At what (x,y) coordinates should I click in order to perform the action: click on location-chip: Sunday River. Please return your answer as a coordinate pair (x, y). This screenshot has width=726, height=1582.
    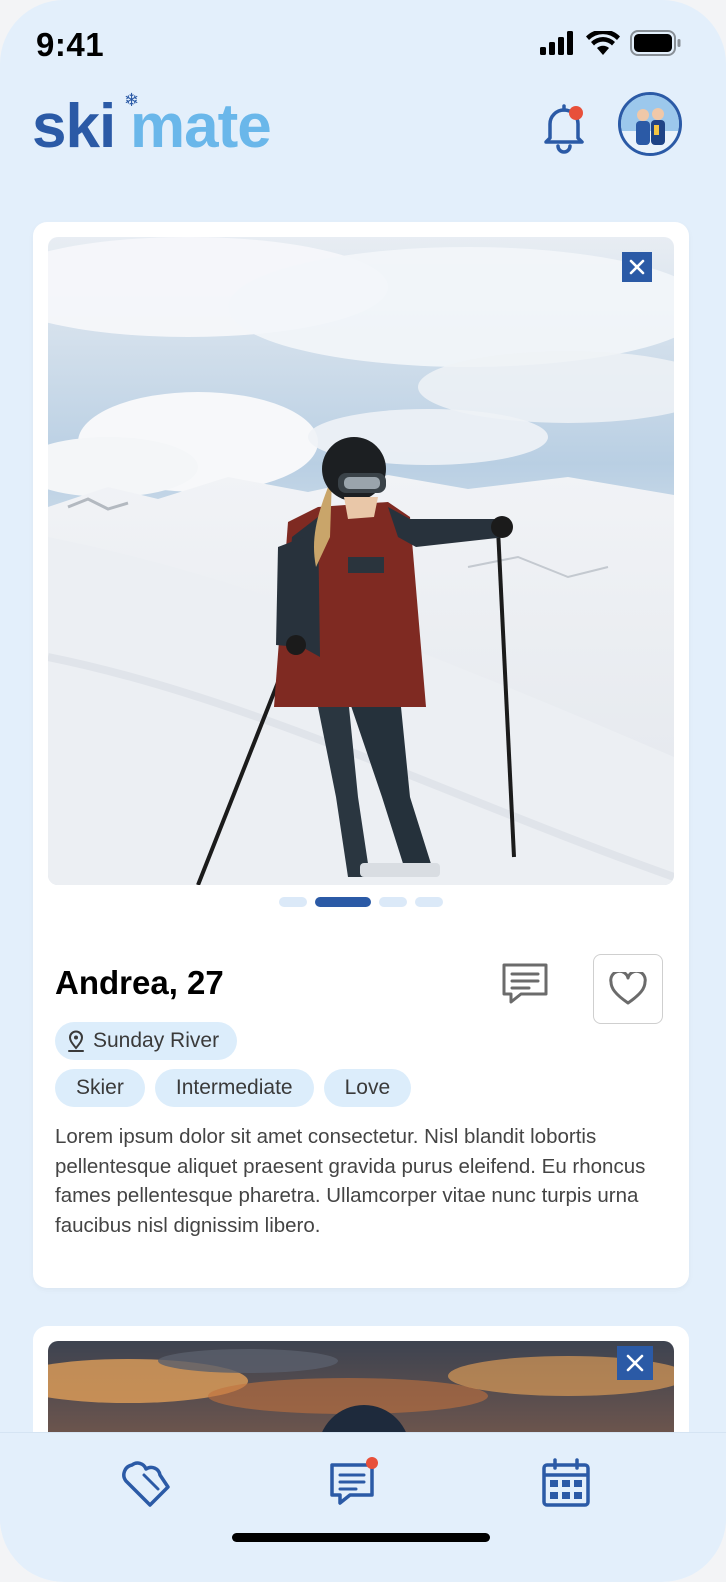
    Looking at the image, I should click on (146, 1041).